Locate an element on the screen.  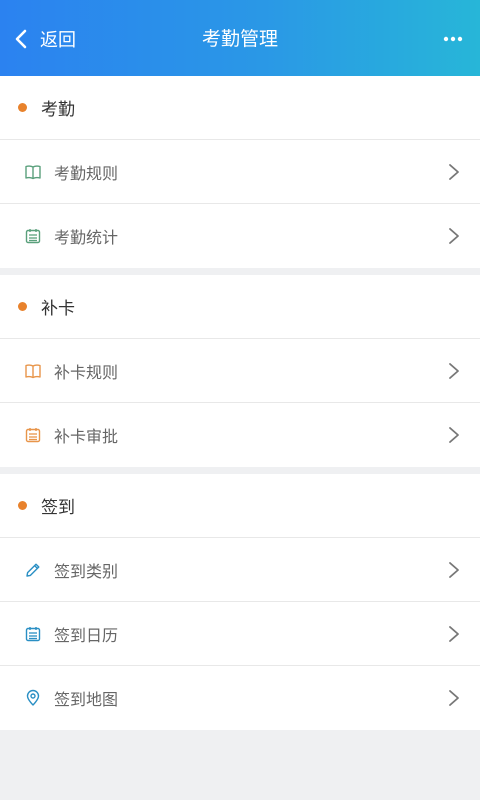
section-title: 考勤 is located at coordinates (58, 110).